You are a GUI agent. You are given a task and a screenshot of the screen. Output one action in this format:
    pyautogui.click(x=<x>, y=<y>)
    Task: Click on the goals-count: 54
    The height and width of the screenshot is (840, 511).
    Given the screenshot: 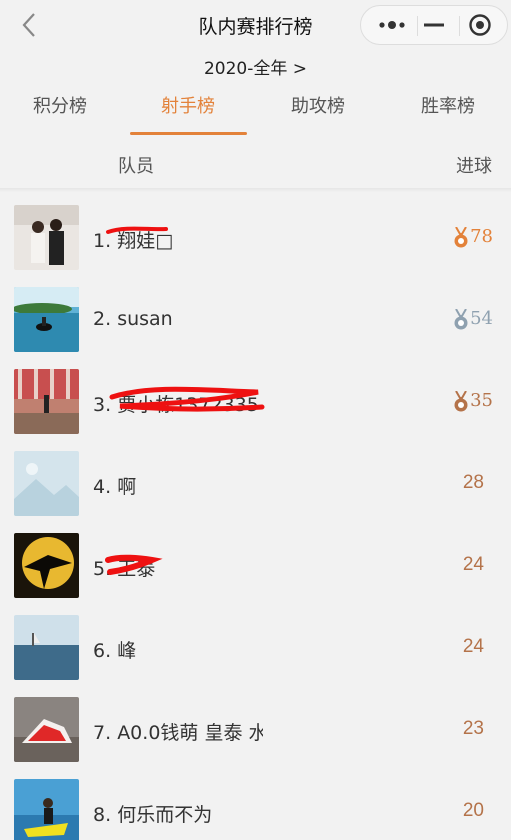 What is the action you would take?
    pyautogui.click(x=481, y=318)
    